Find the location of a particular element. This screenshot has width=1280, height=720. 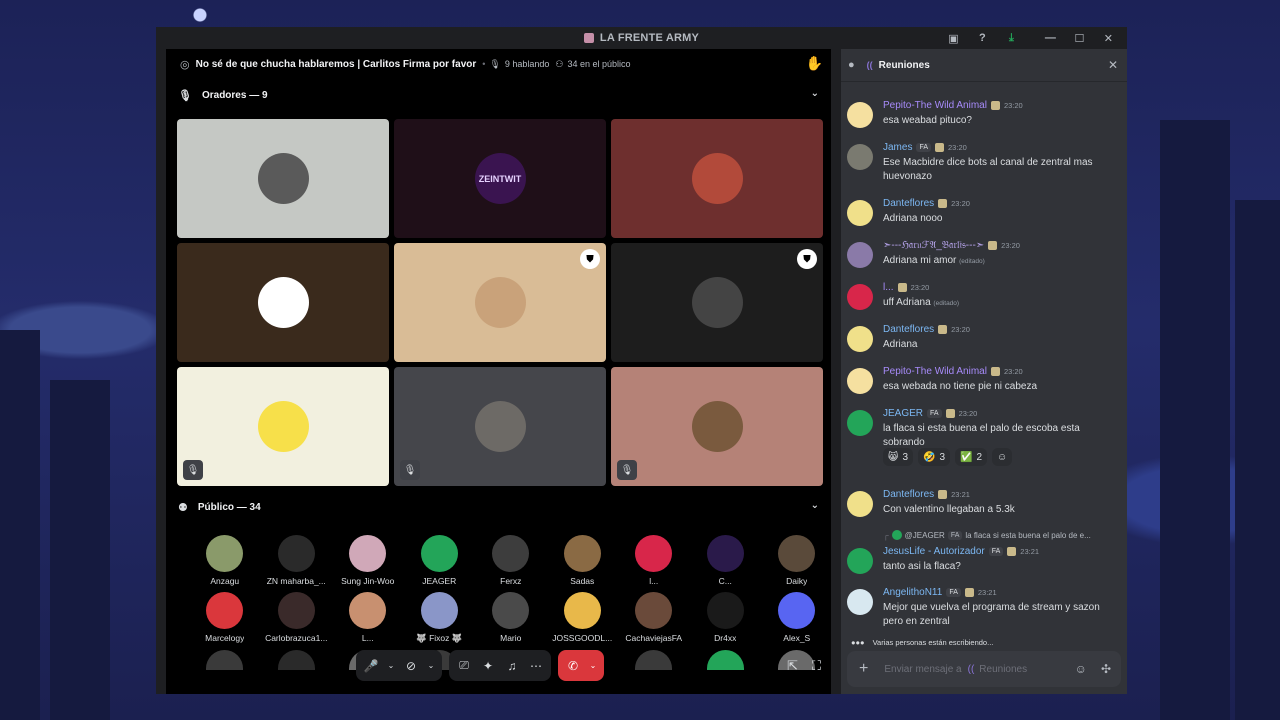

audience-member: Sadas is located at coordinates (583, 560).